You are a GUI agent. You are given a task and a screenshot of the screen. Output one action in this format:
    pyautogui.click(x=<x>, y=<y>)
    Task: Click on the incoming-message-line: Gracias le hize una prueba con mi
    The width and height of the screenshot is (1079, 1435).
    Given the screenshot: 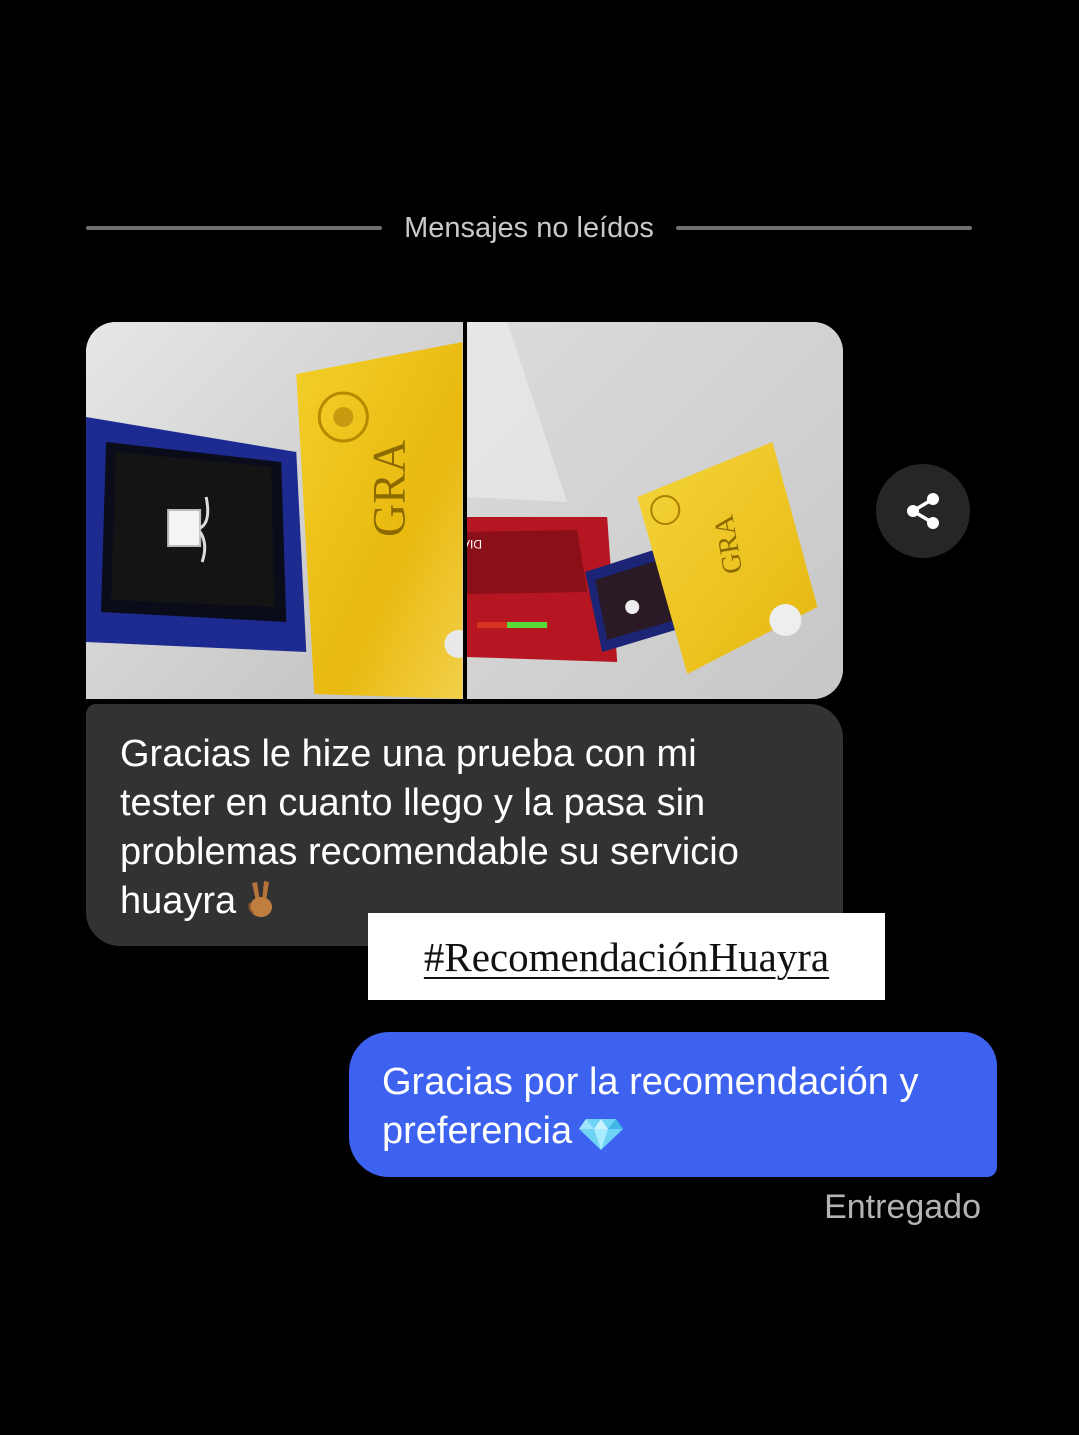 What is the action you would take?
    pyautogui.click(x=408, y=754)
    